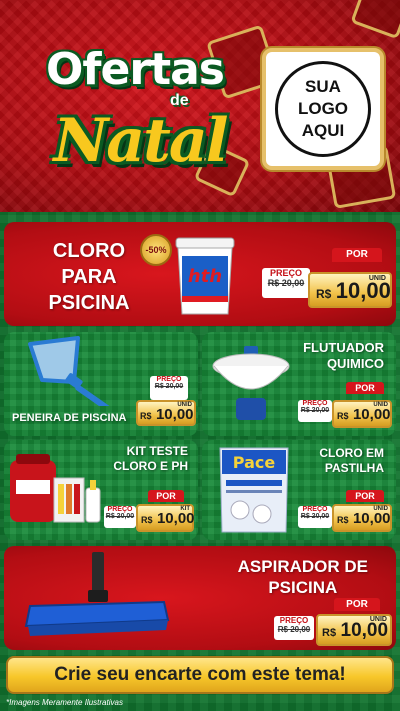 The height and width of the screenshot is (711, 400). I want to click on pool-vacuum-image, so click(97, 594).